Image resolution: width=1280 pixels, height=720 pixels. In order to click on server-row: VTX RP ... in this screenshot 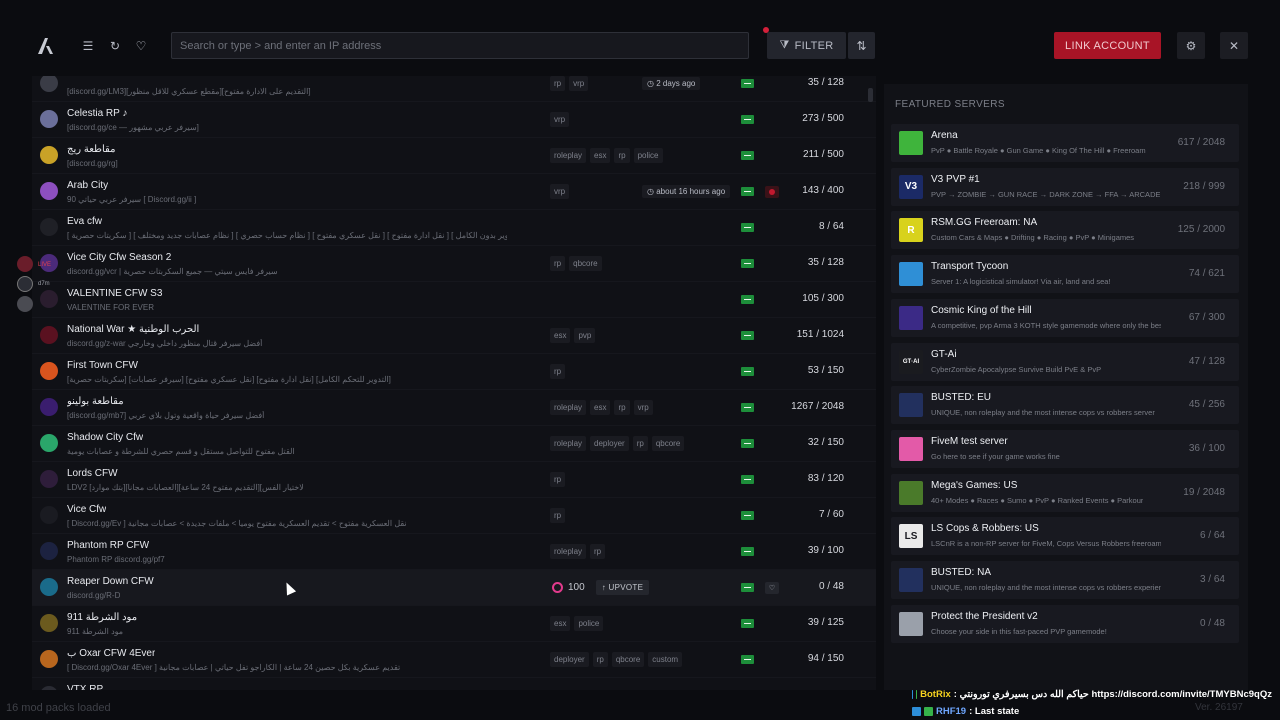, I will do `click(454, 684)`.